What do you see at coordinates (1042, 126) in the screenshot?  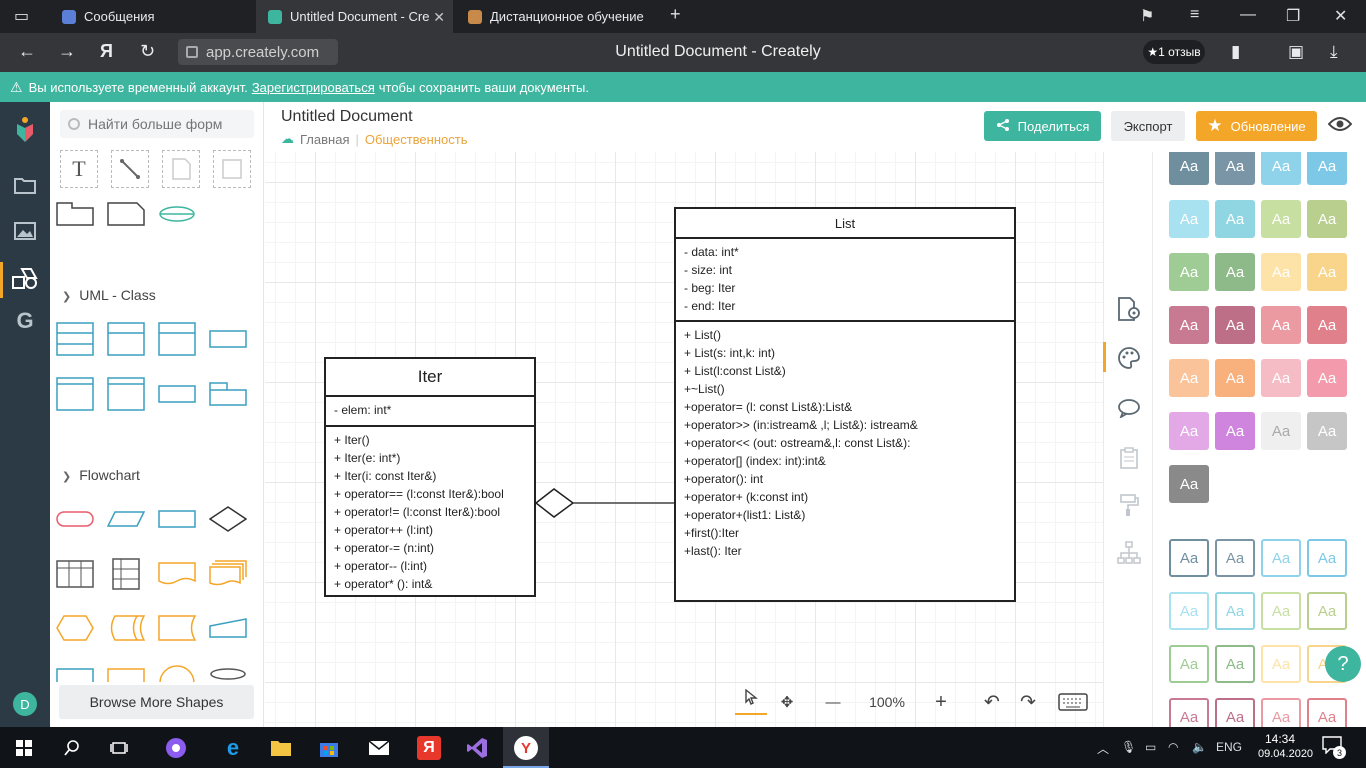 I see `share-button: Поделиться` at bounding box center [1042, 126].